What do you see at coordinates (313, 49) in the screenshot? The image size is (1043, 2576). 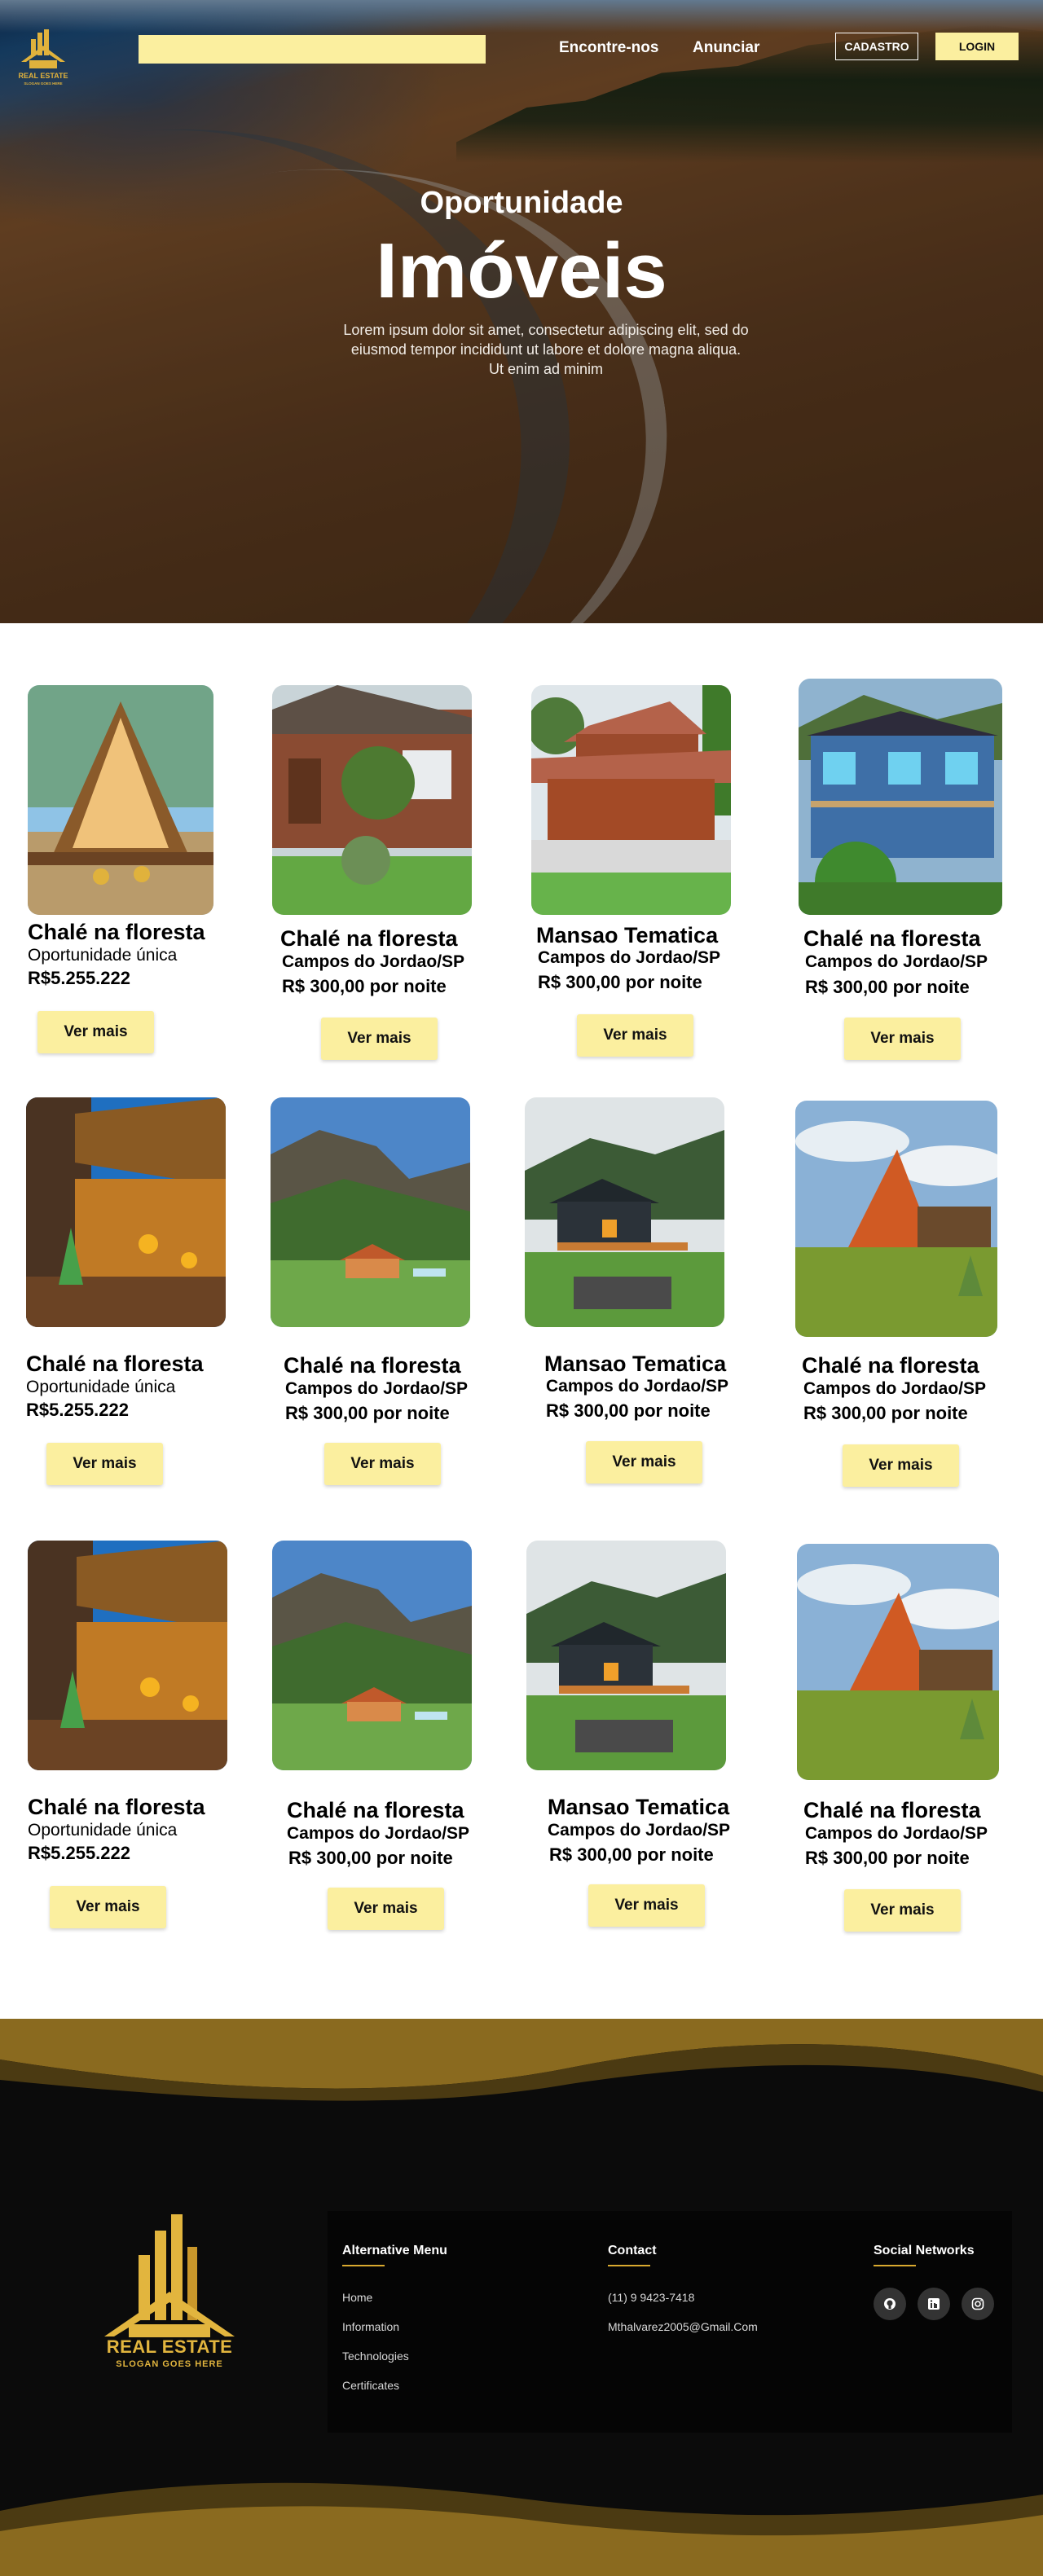 I see `search-input` at bounding box center [313, 49].